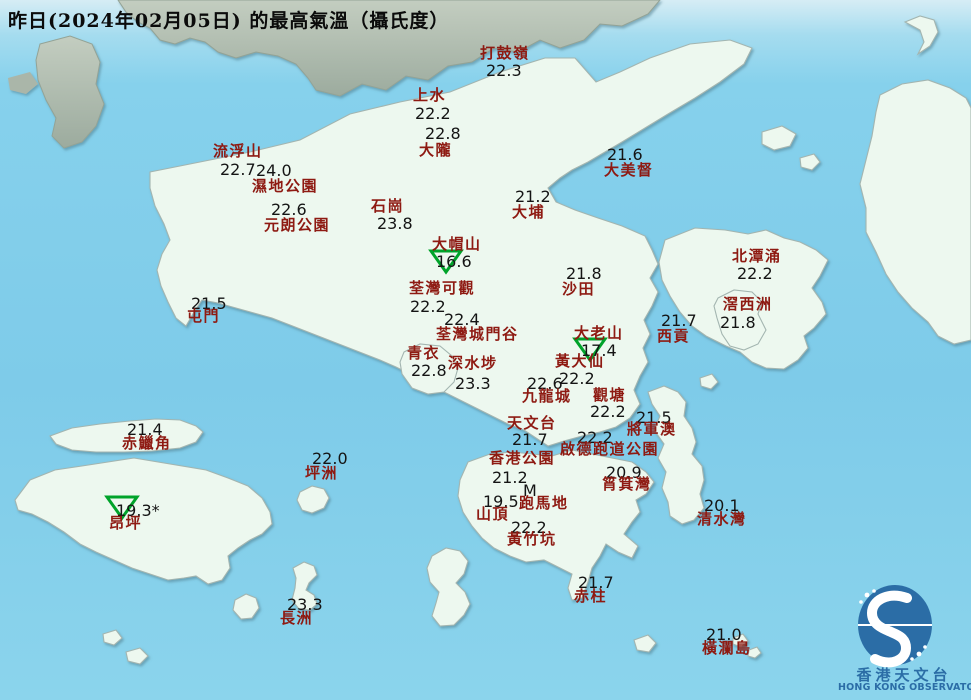 This screenshot has height=700, width=971. What do you see at coordinates (748, 304) in the screenshot?
I see `station-name: 滘西洲` at bounding box center [748, 304].